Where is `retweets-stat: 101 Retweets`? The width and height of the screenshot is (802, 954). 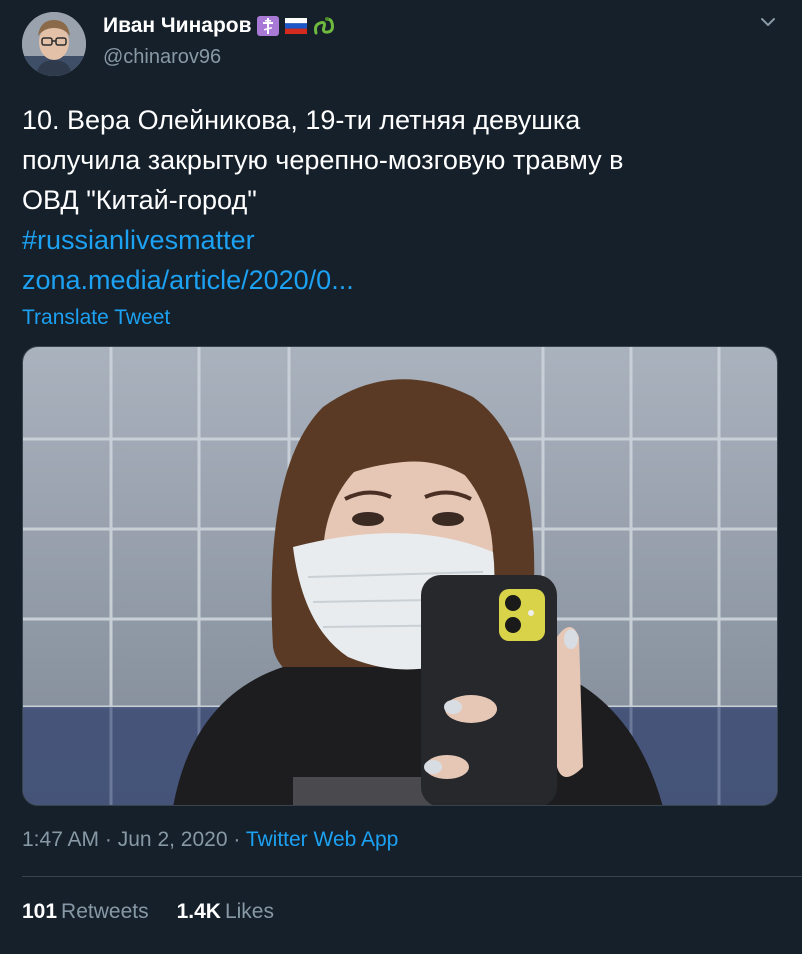
retweets-stat: 101 Retweets is located at coordinates (85, 912).